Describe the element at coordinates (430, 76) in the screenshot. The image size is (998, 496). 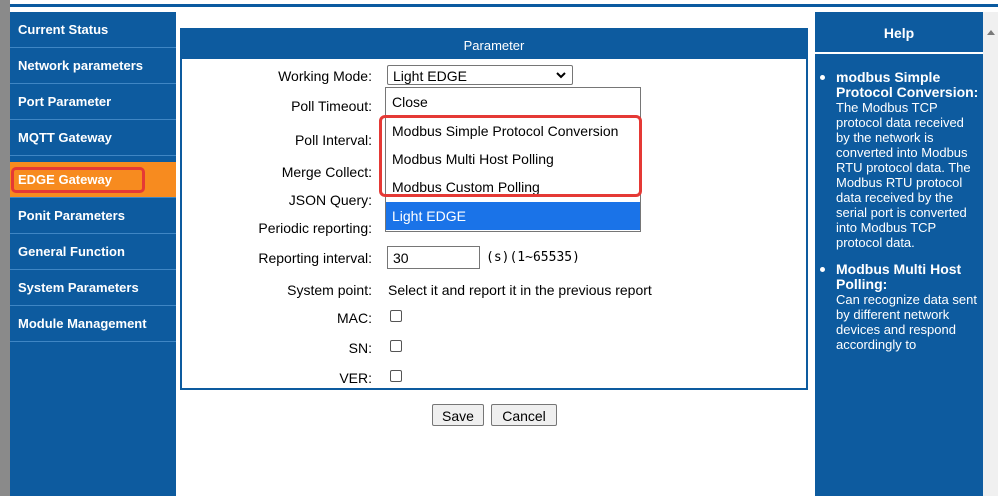
I see `working-mode-value: Light EDGE` at that location.